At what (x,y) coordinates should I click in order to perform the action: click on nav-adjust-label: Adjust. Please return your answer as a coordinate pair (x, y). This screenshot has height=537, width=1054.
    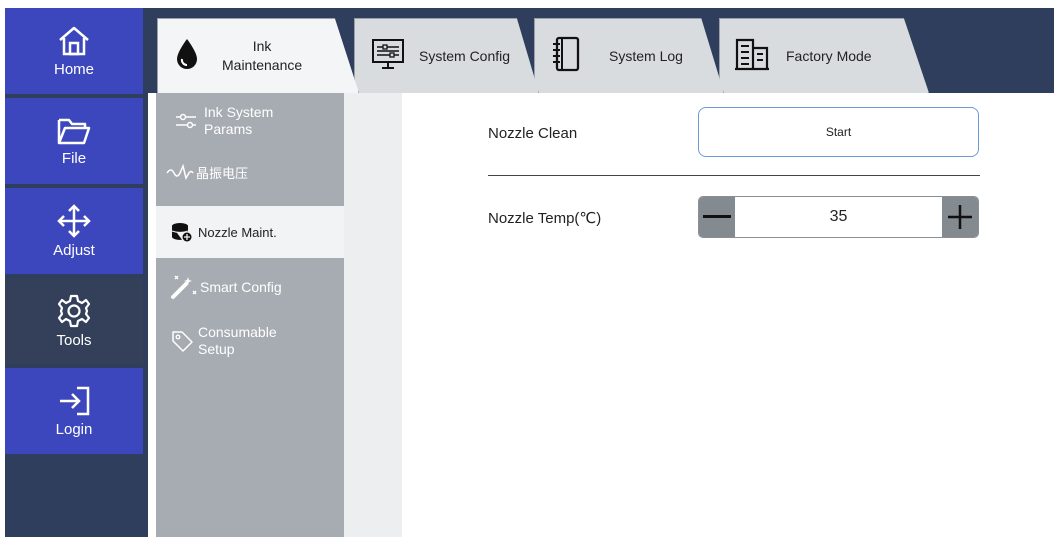
    Looking at the image, I should click on (74, 250).